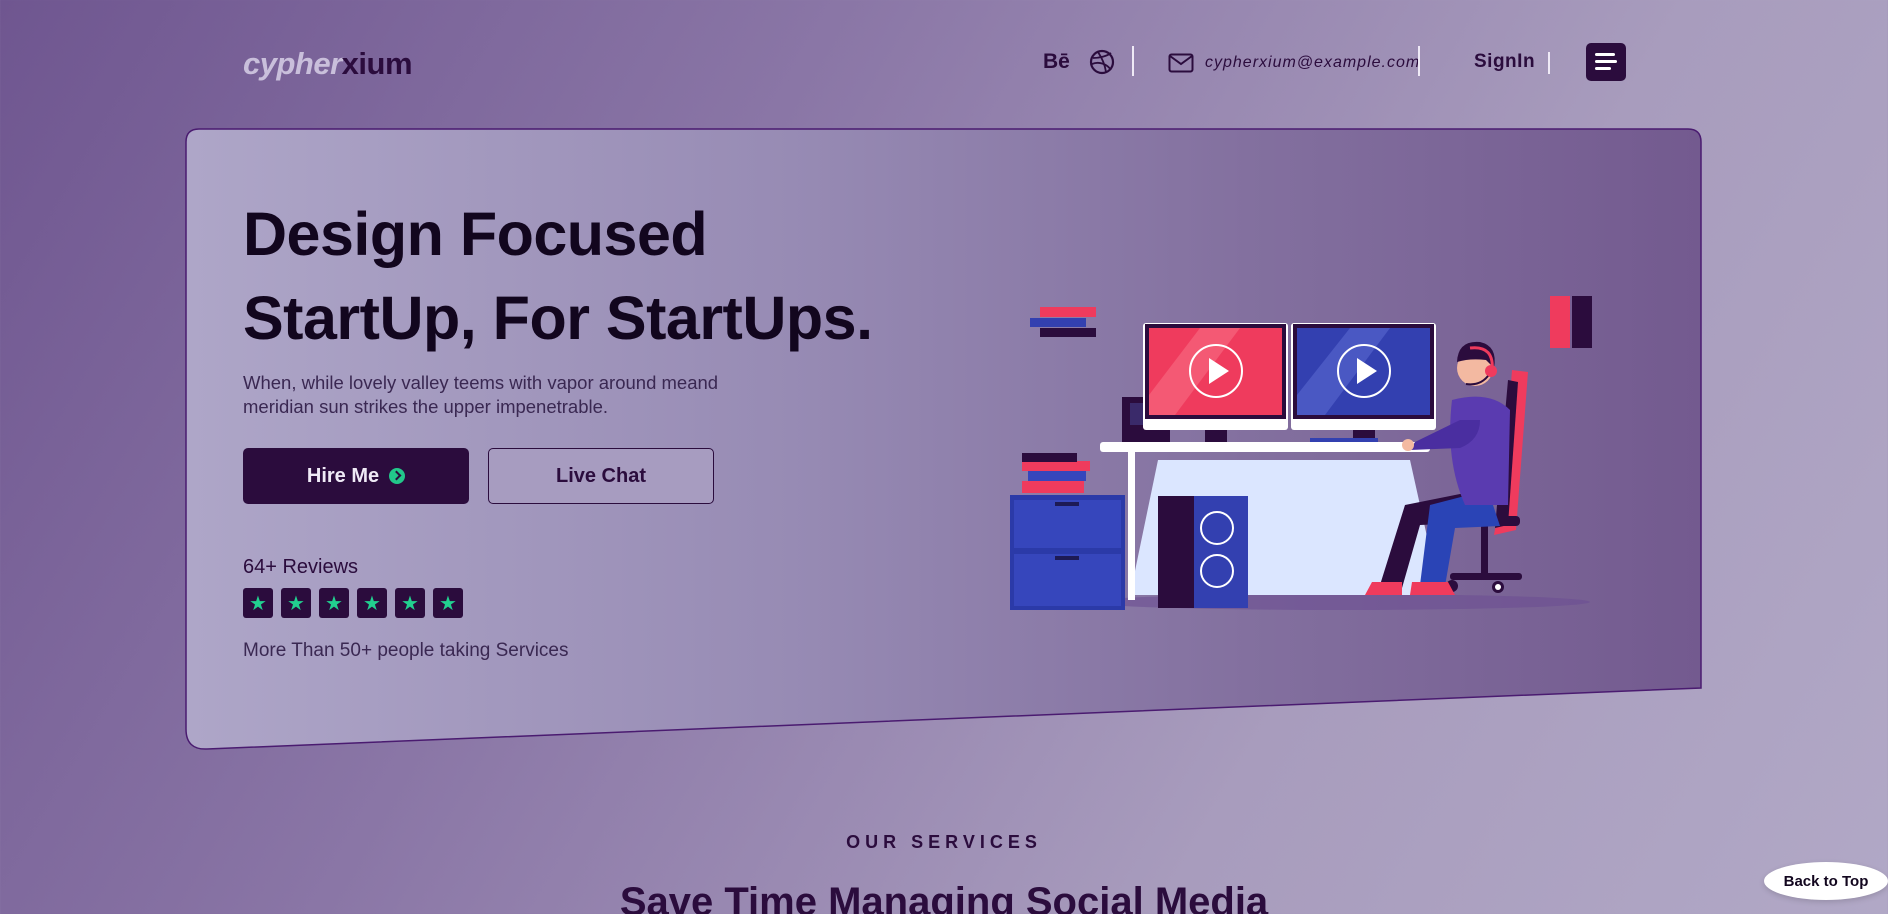 This screenshot has height=914, width=1888. I want to click on hero-title: Design Focused StartUp, For StartUps., so click(558, 276).